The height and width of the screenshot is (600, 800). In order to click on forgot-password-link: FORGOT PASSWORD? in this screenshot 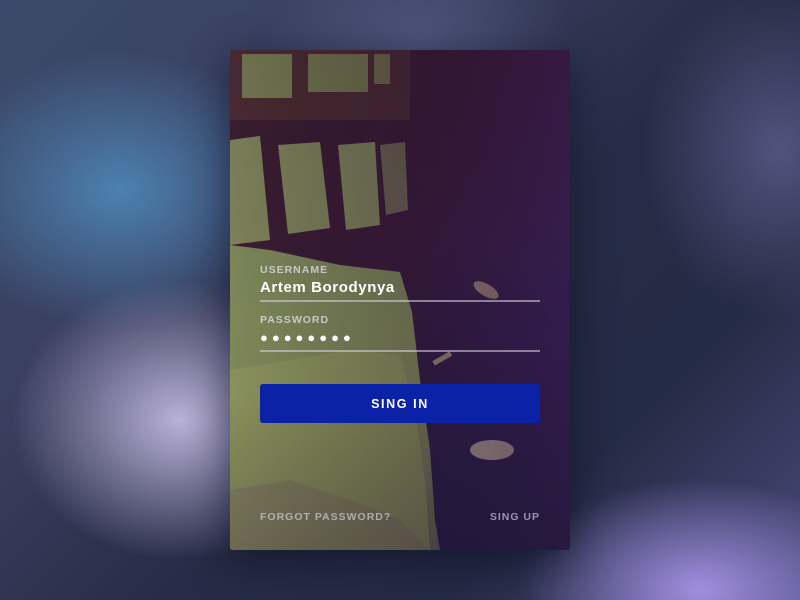, I will do `click(325, 517)`.